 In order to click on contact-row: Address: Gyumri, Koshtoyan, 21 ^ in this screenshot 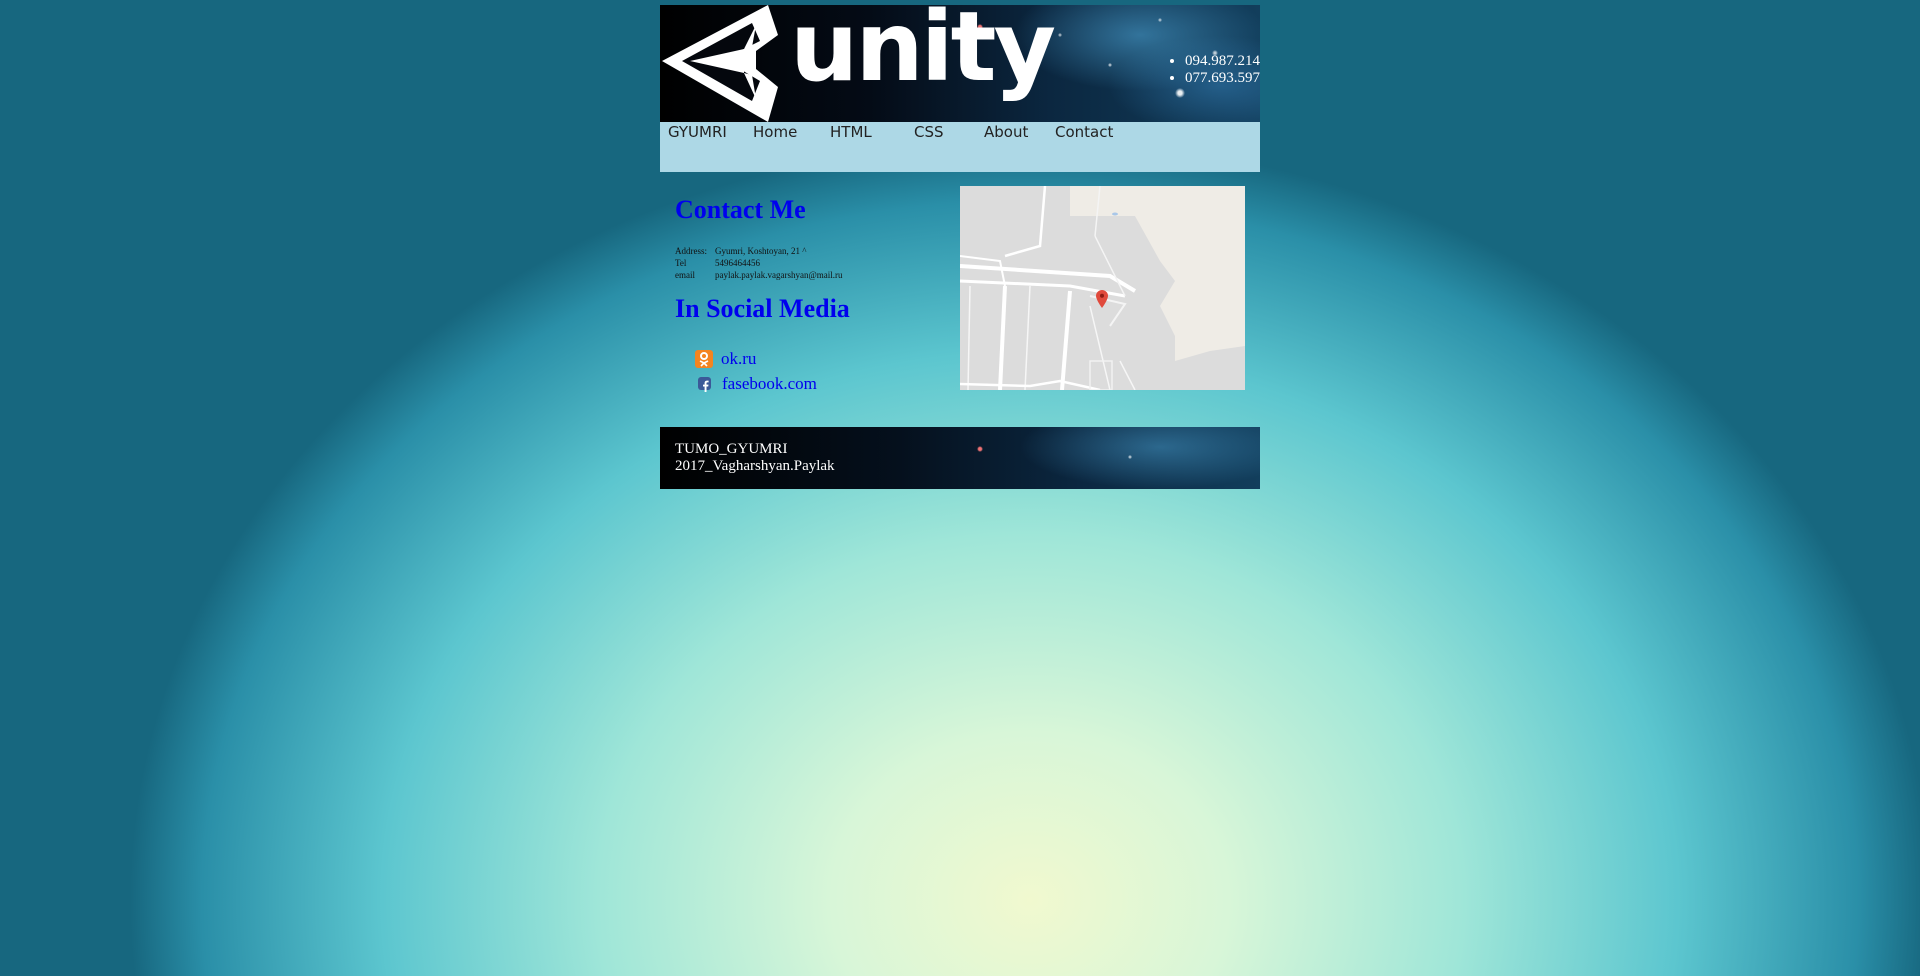, I will do `click(763, 251)`.